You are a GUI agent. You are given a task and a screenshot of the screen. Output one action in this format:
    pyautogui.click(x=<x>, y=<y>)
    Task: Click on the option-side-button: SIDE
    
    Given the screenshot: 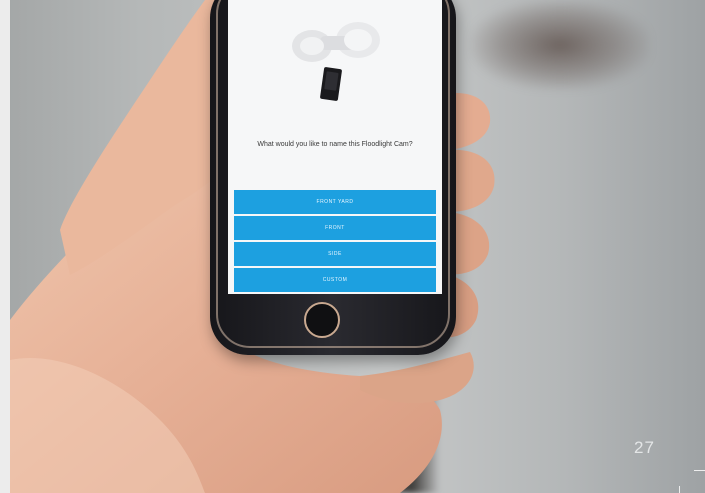 What is the action you would take?
    pyautogui.click(x=335, y=254)
    